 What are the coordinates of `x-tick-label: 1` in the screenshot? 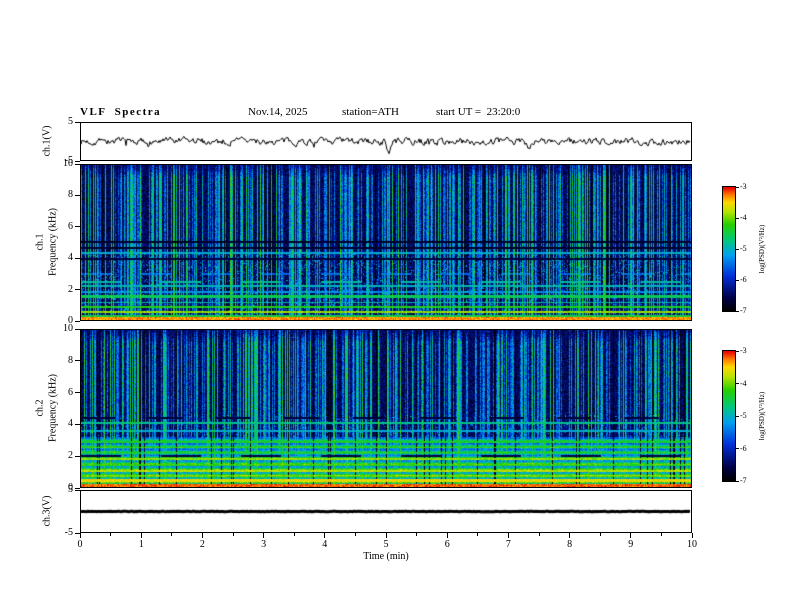 It's located at (141, 544).